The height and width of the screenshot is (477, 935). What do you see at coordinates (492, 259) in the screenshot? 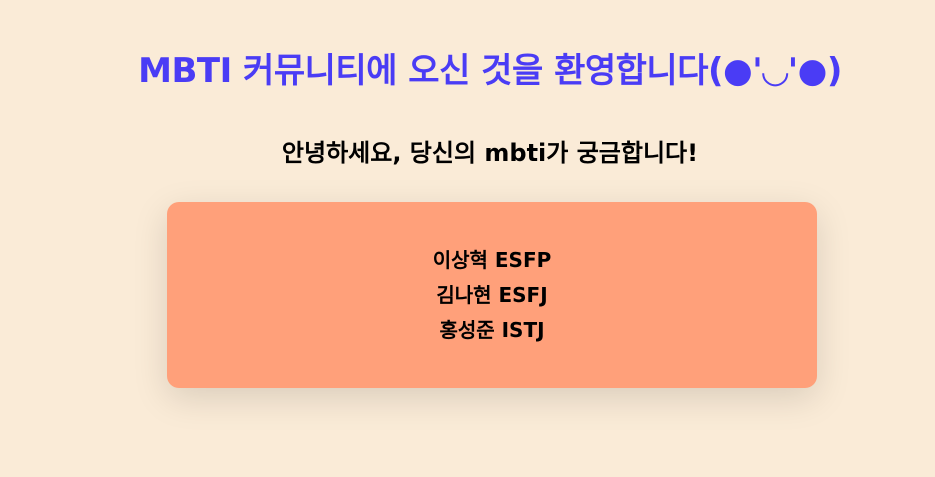
I see `member-item: 이상혁 ESFP` at bounding box center [492, 259].